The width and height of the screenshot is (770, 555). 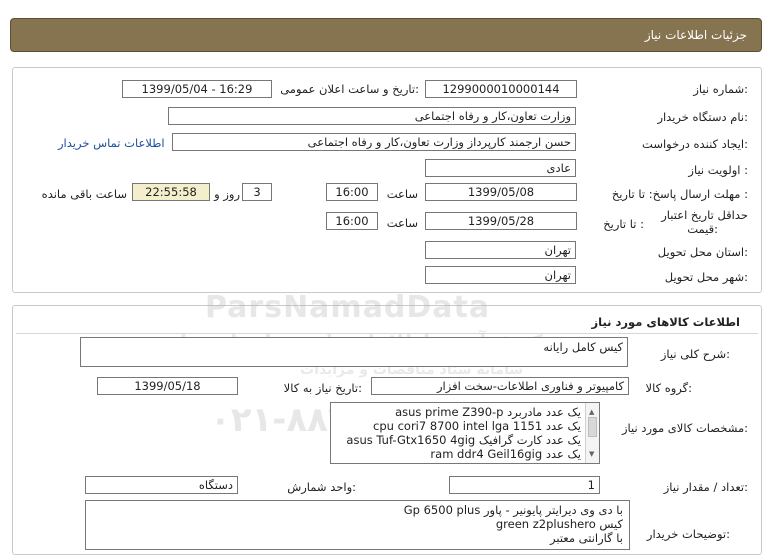 What do you see at coordinates (402, 194) in the screenshot?
I see `reply-time-label: ساعت` at bounding box center [402, 194].